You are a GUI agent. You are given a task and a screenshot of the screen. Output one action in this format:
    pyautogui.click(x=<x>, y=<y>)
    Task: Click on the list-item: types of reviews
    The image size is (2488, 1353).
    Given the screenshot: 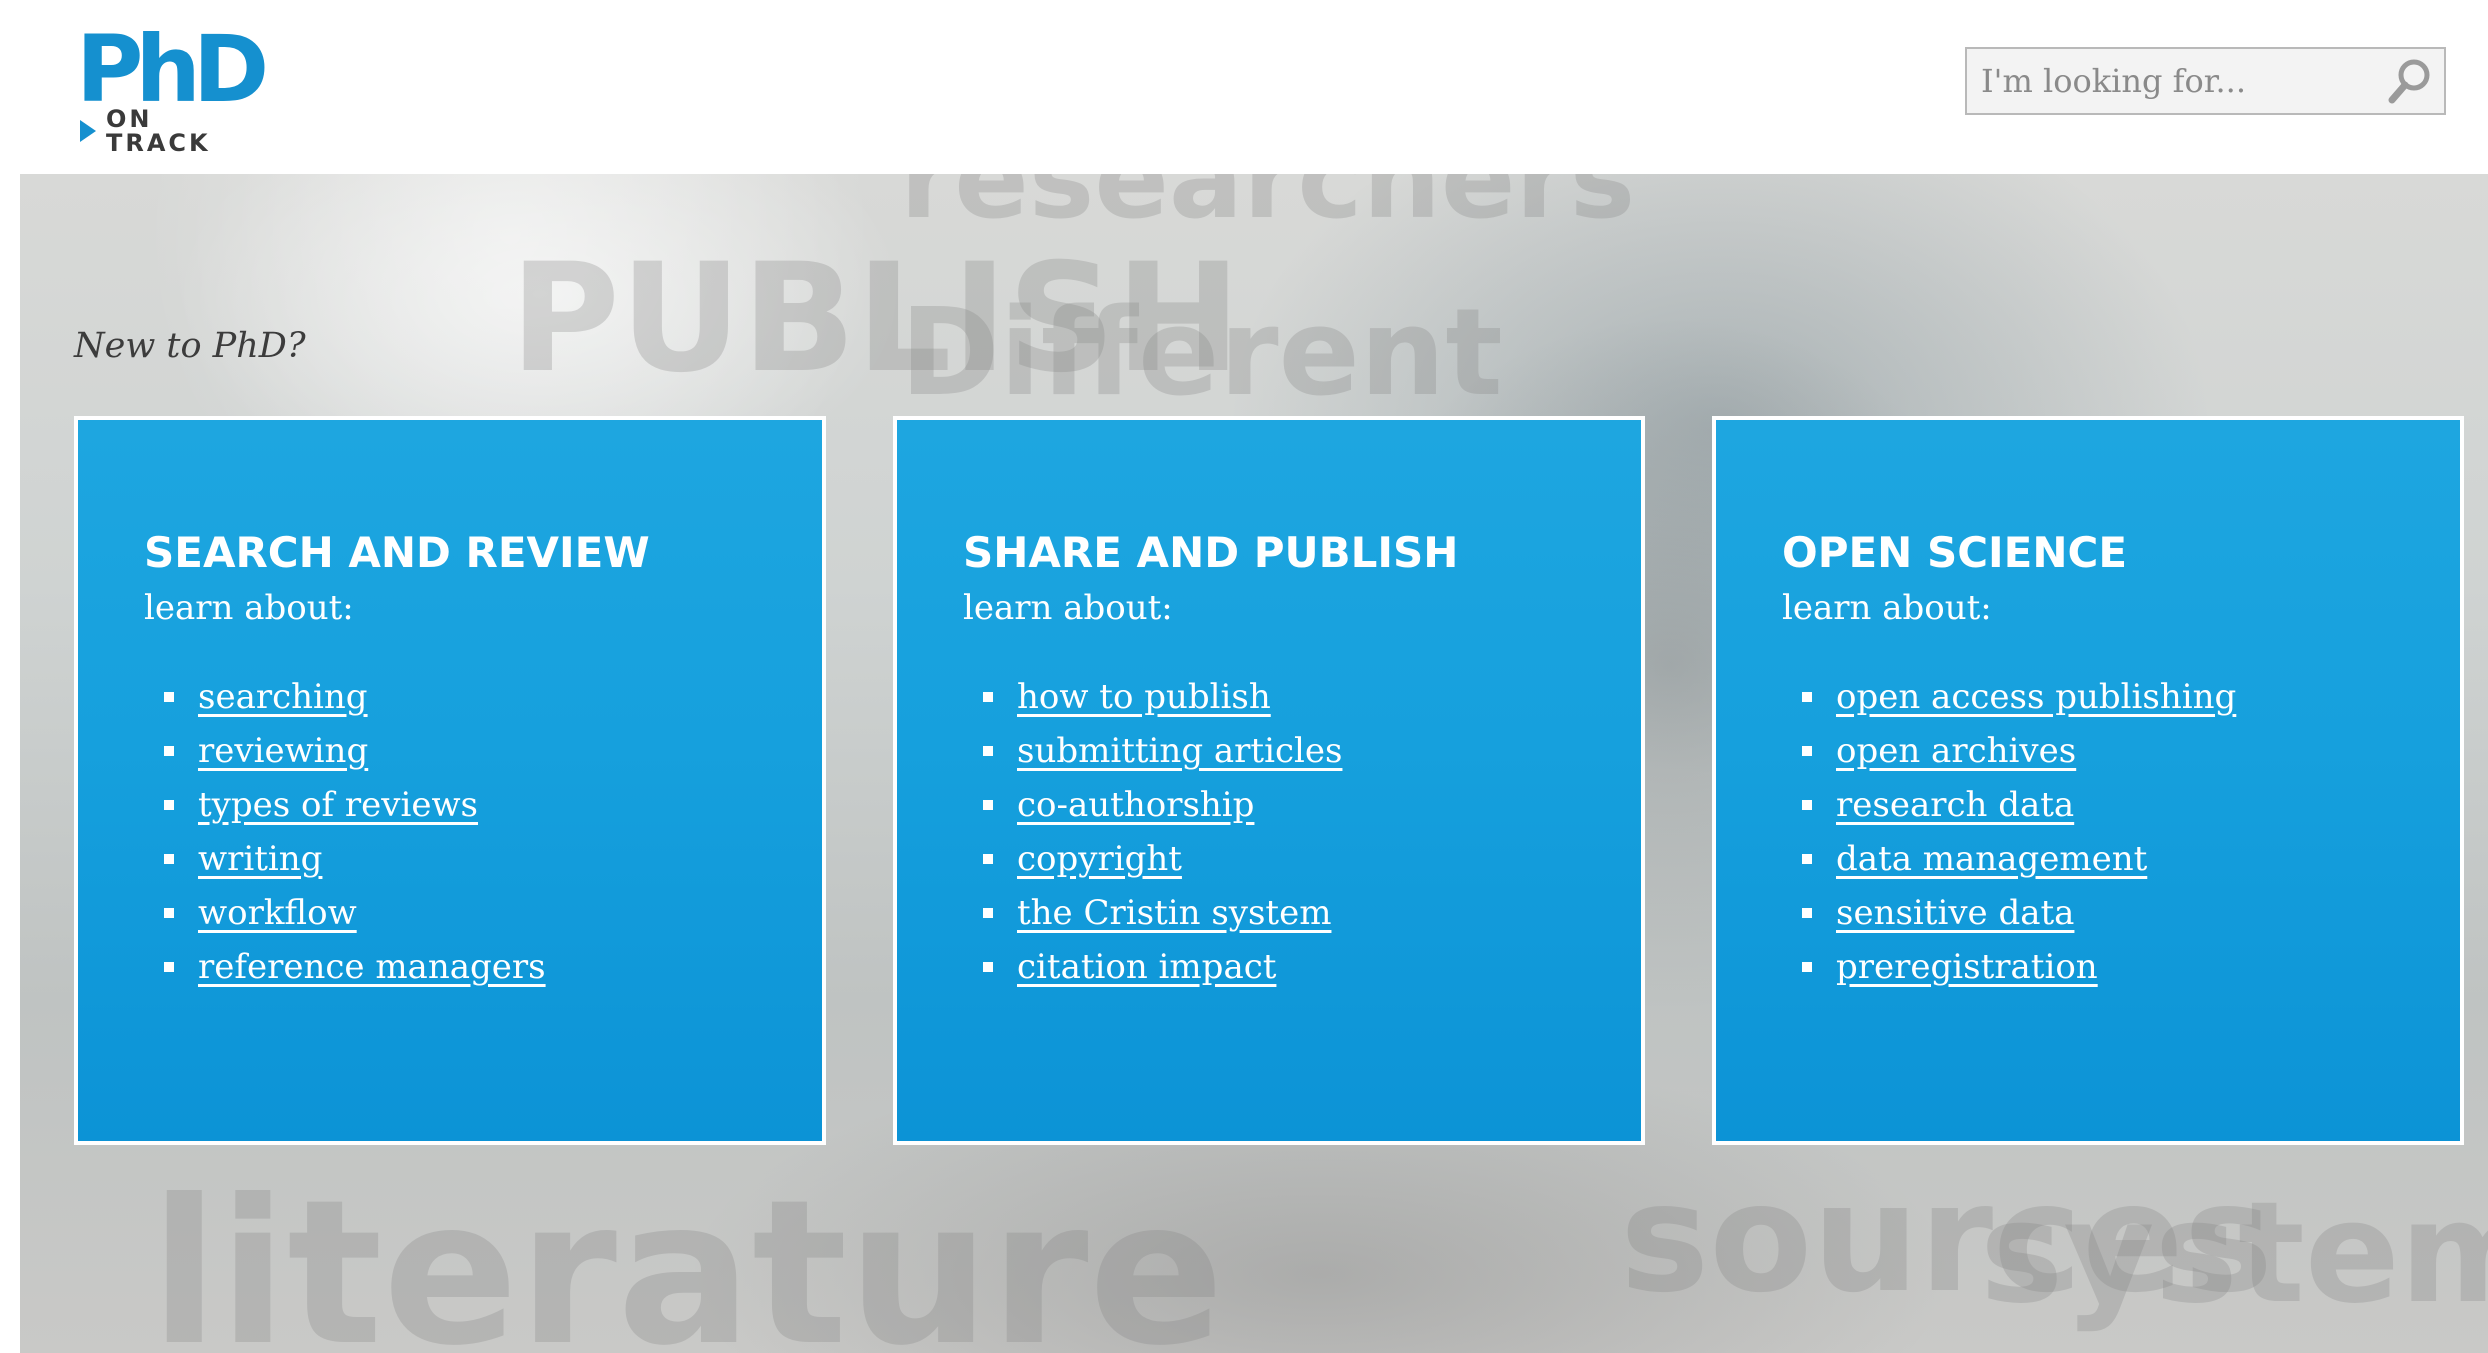 What is the action you would take?
    pyautogui.click(x=355, y=805)
    